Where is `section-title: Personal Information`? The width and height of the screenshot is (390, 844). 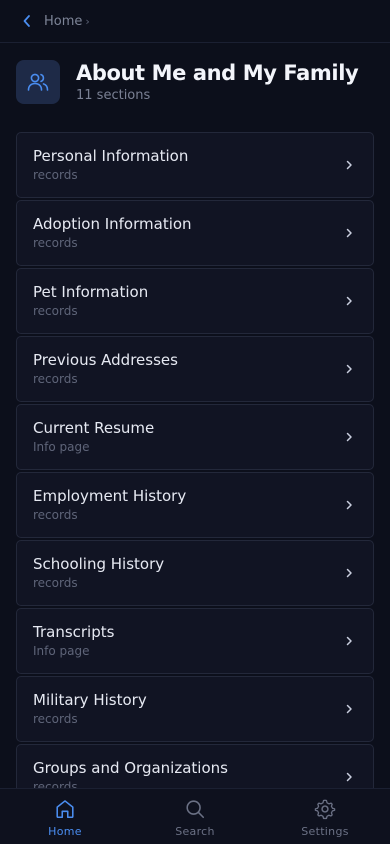 section-title: Personal Information is located at coordinates (111, 156).